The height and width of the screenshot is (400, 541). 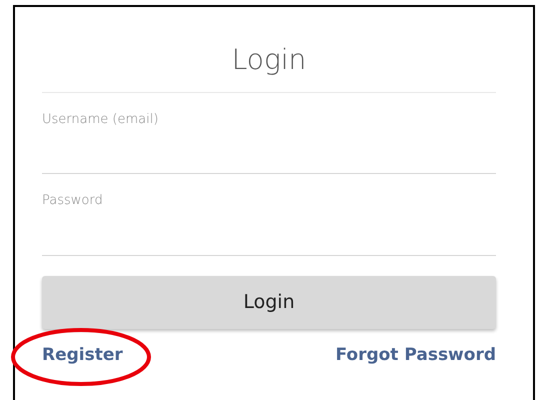 What do you see at coordinates (269, 60) in the screenshot?
I see `login-title: Login` at bounding box center [269, 60].